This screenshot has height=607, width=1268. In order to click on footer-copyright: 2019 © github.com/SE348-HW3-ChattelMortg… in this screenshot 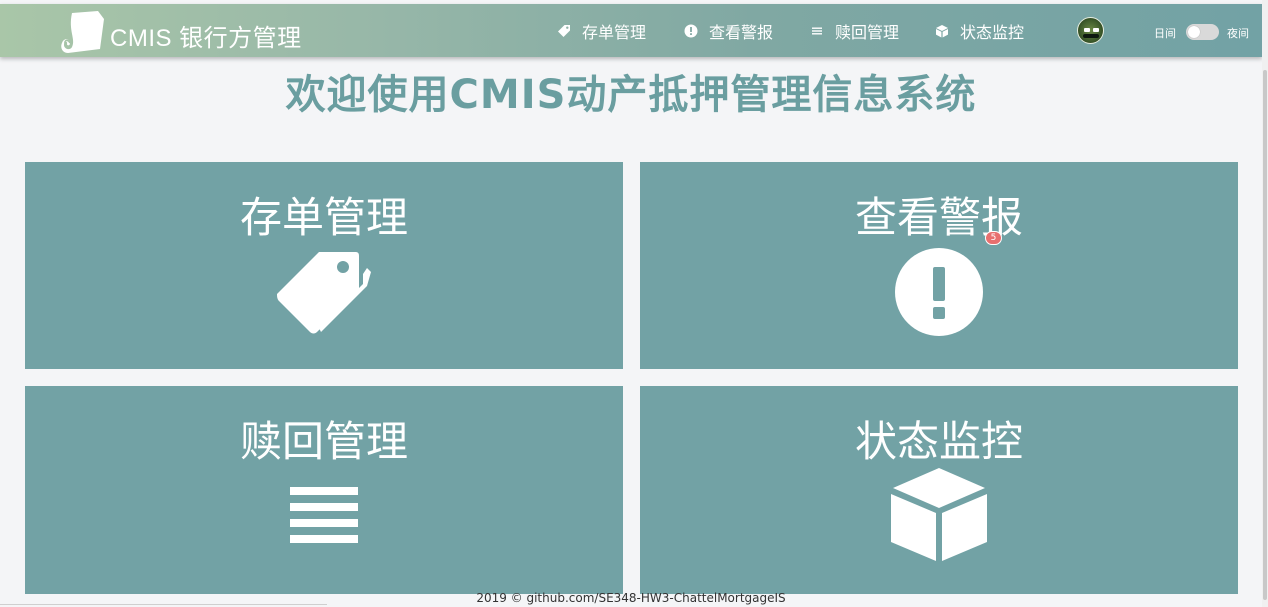, I will do `click(631, 598)`.